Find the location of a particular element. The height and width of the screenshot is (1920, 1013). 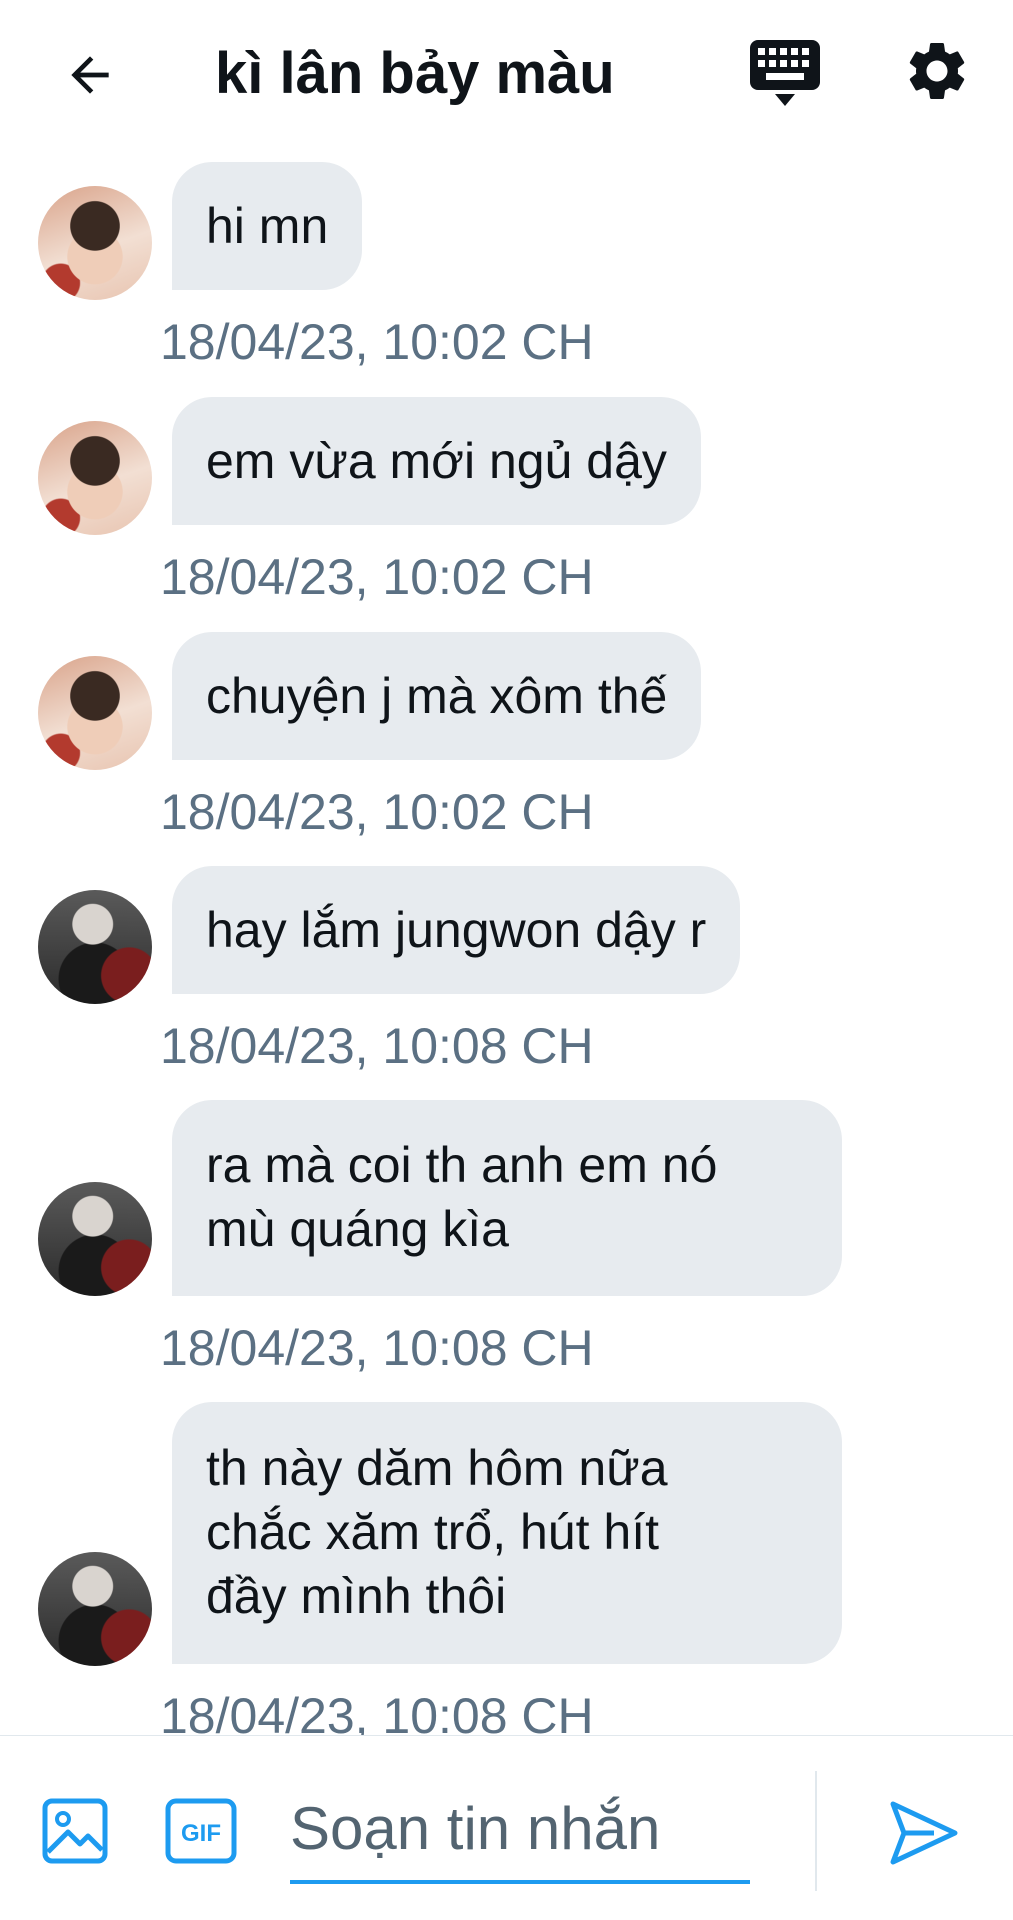

message-text: em vừa mới ngủ dậy is located at coordinates (436, 461).